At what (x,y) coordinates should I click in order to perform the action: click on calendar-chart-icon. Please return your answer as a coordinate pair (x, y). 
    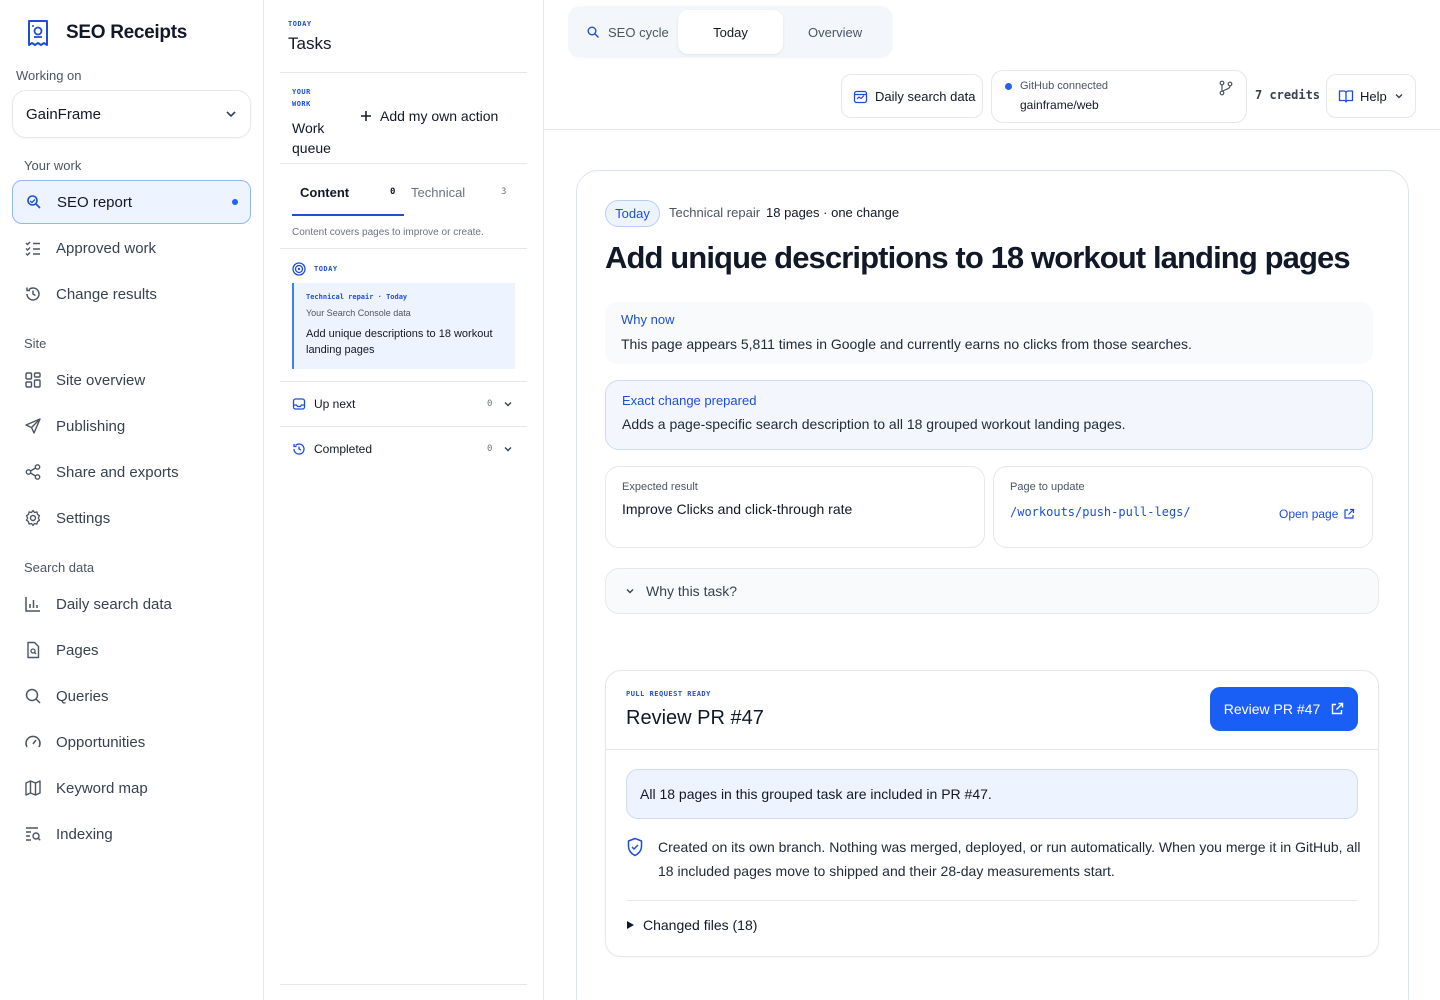
    Looking at the image, I should click on (860, 96).